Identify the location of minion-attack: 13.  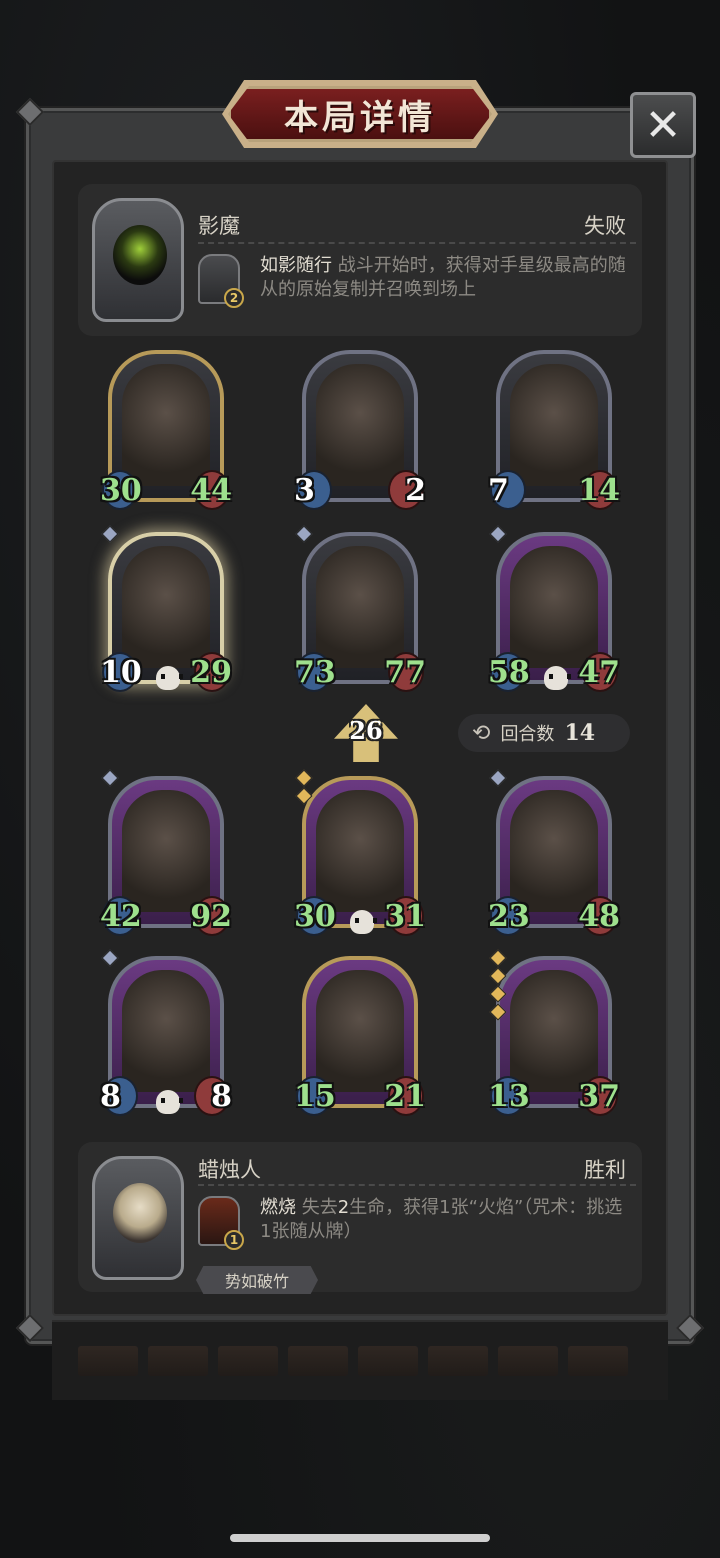
(509, 1096).